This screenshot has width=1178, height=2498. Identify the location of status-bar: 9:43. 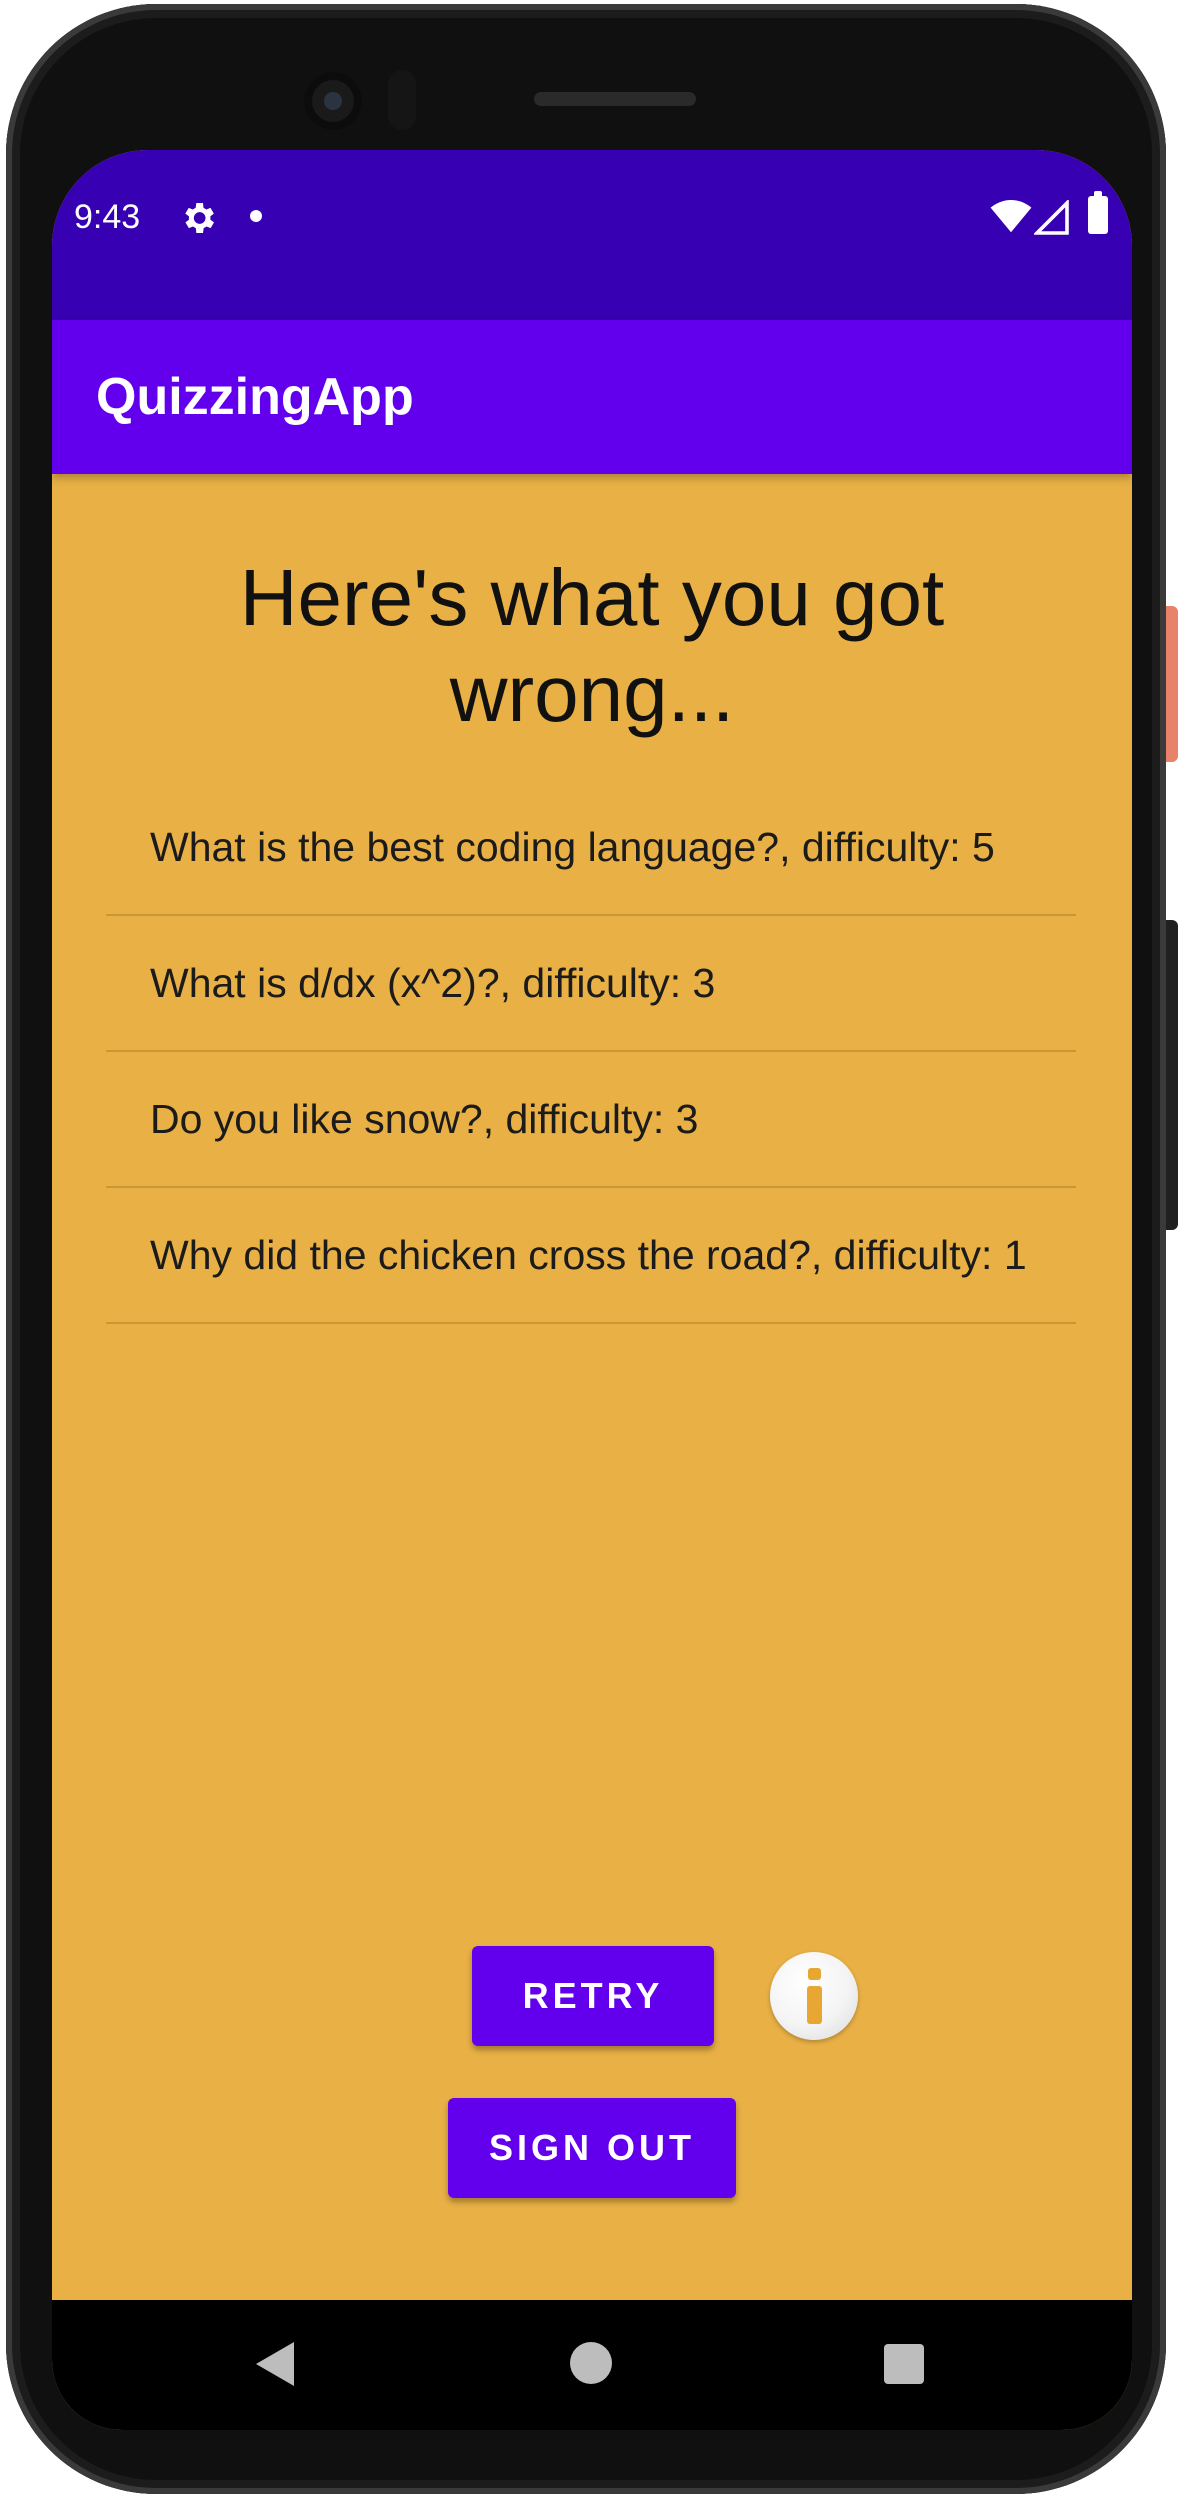
(592, 235).